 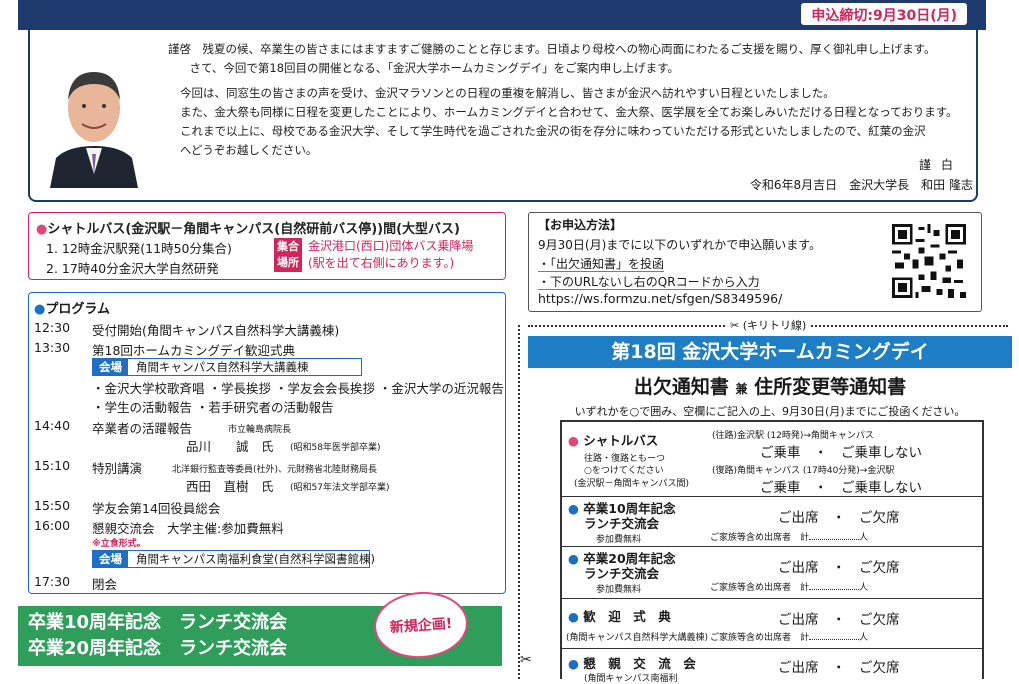 What do you see at coordinates (222, 367) in the screenshot?
I see `venue-name: 角間キャンパス自然科学大講義棟` at bounding box center [222, 367].